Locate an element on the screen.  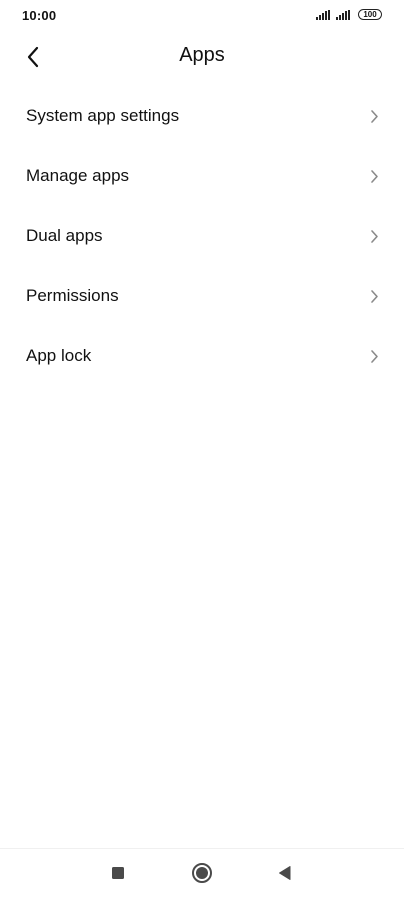
header: Apps is located at coordinates (202, 57).